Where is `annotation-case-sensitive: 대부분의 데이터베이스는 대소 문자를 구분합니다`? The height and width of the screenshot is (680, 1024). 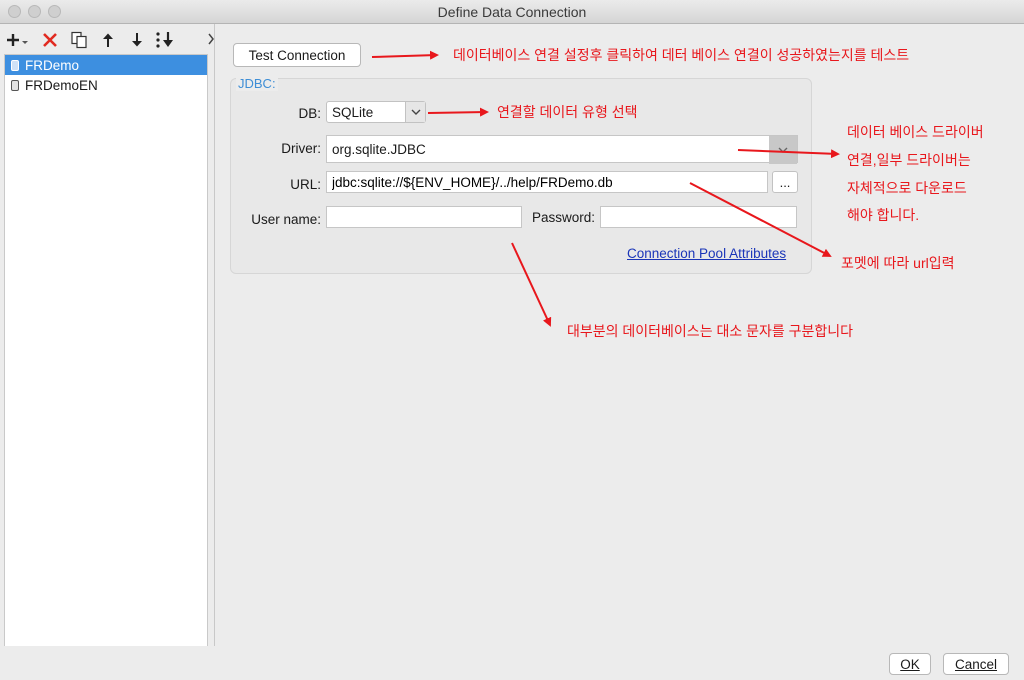
annotation-case-sensitive: 대부분의 데이터베이스는 대소 문자를 구분합니다 is located at coordinates (710, 331).